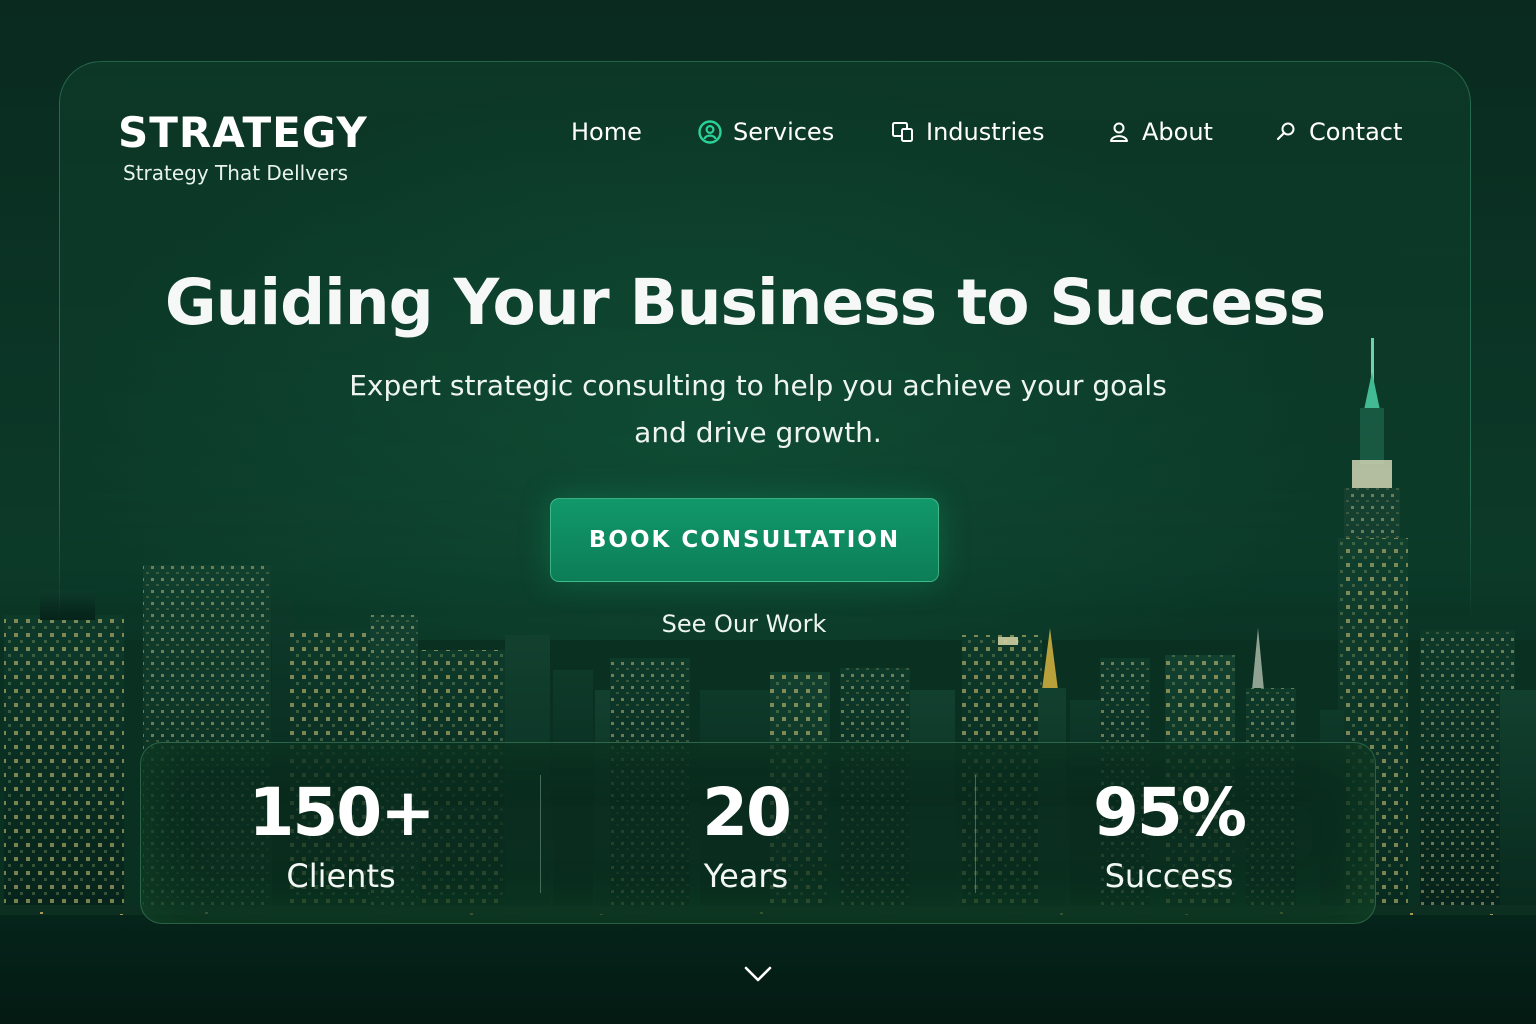  What do you see at coordinates (1286, 132) in the screenshot?
I see `search-icon` at bounding box center [1286, 132].